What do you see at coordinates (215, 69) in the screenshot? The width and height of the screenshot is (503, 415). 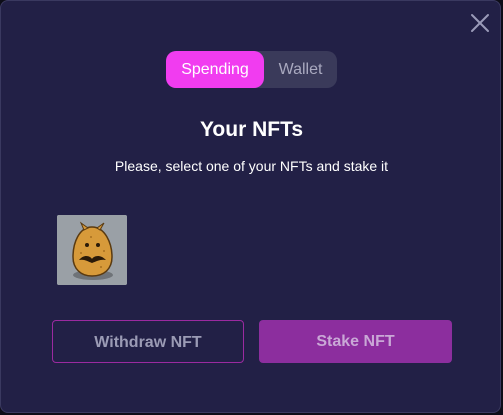 I see `tab-spending: Spending` at bounding box center [215, 69].